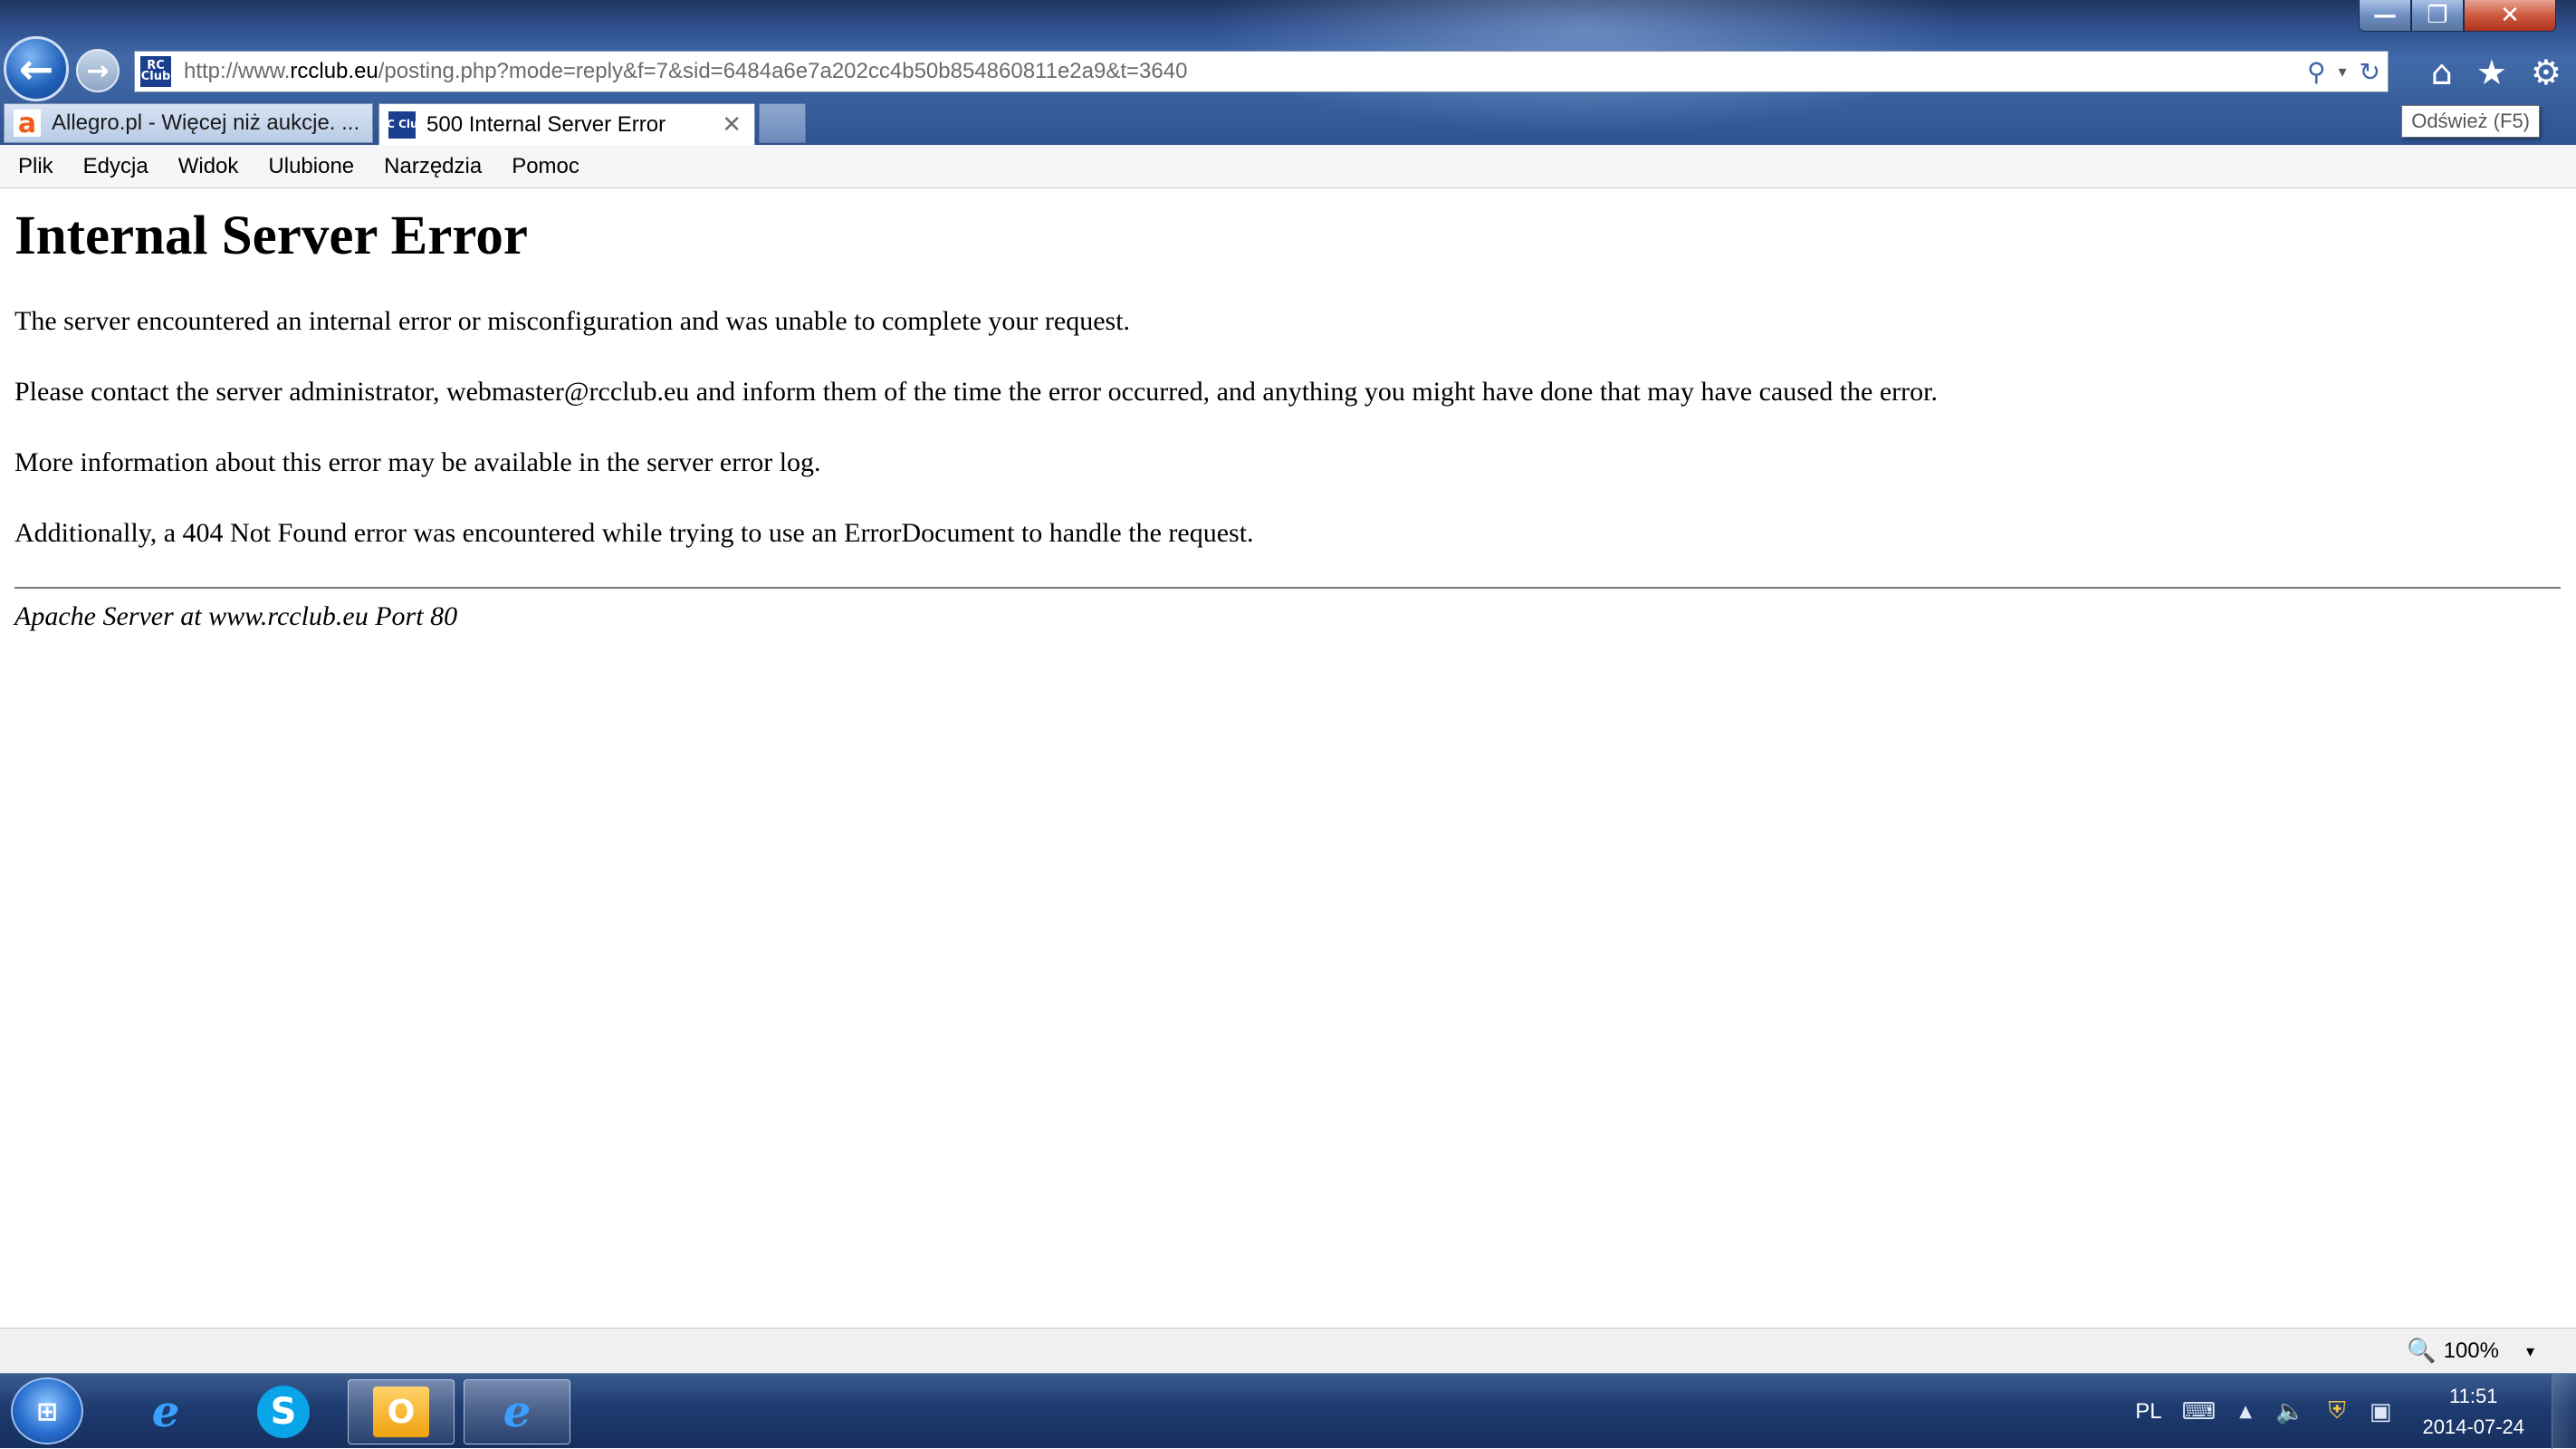 This screenshot has height=1449, width=2576. Describe the element at coordinates (2546, 72) in the screenshot. I see `gear-icon: ⚙` at that location.